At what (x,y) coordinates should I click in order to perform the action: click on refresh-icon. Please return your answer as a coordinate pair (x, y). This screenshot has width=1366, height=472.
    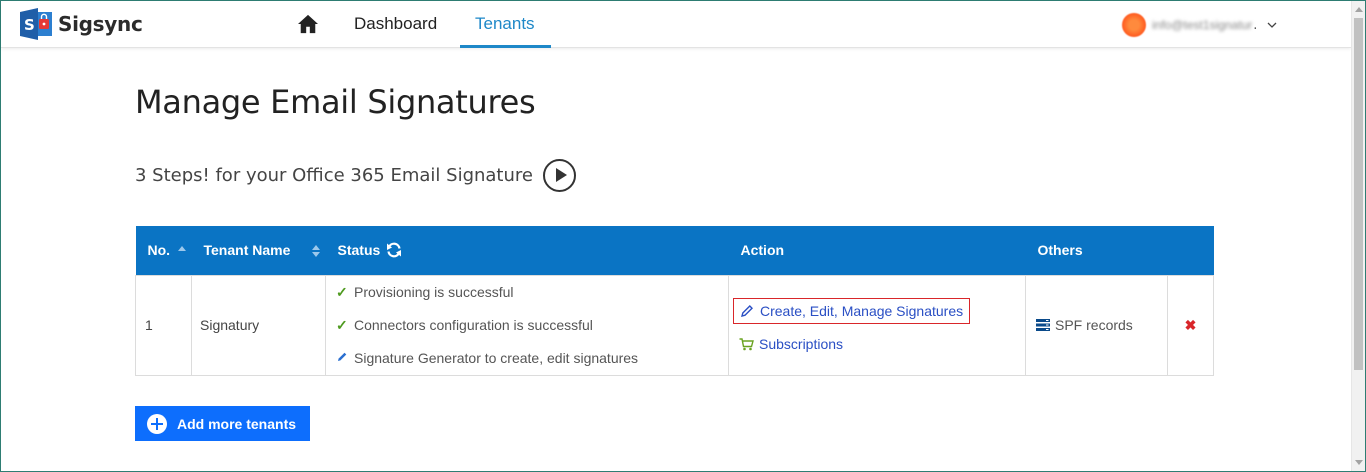
    Looking at the image, I should click on (394, 250).